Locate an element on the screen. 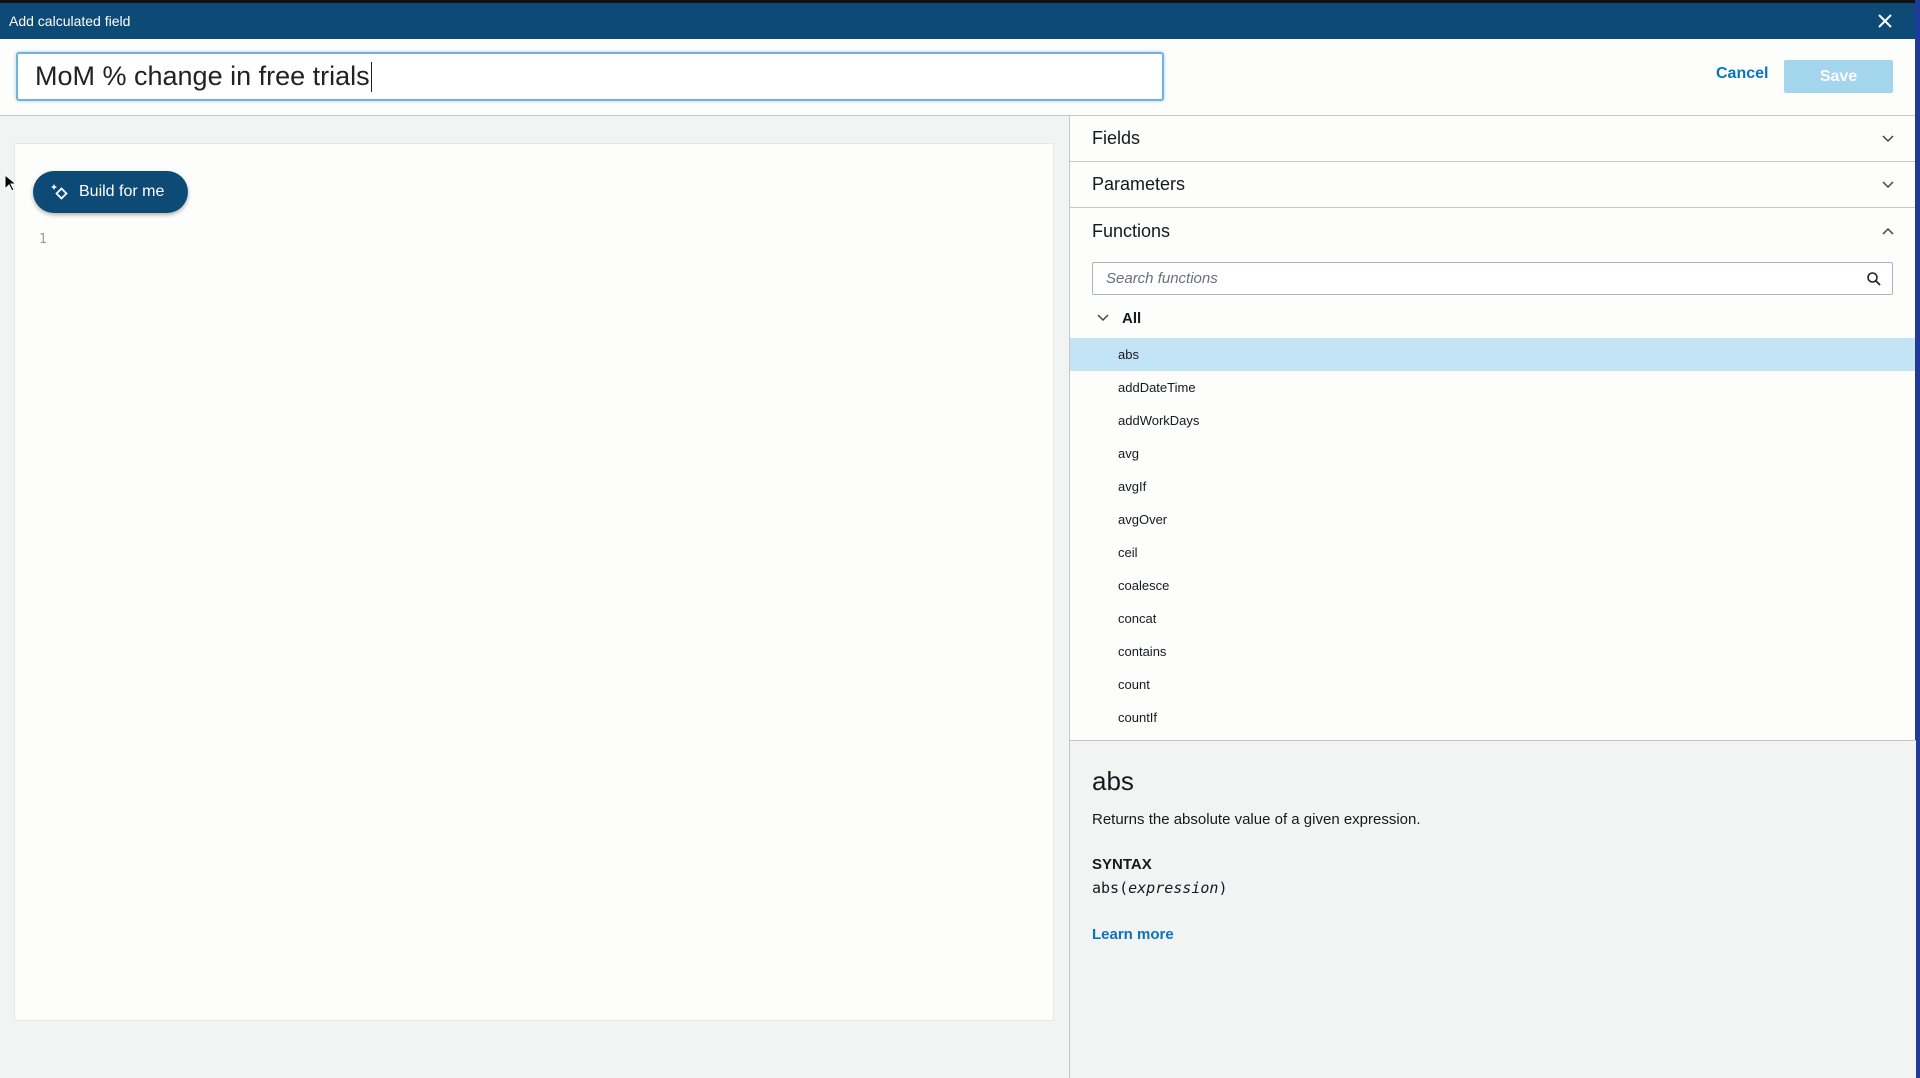 The height and width of the screenshot is (1078, 1920). function-name: abs is located at coordinates (1113, 781).